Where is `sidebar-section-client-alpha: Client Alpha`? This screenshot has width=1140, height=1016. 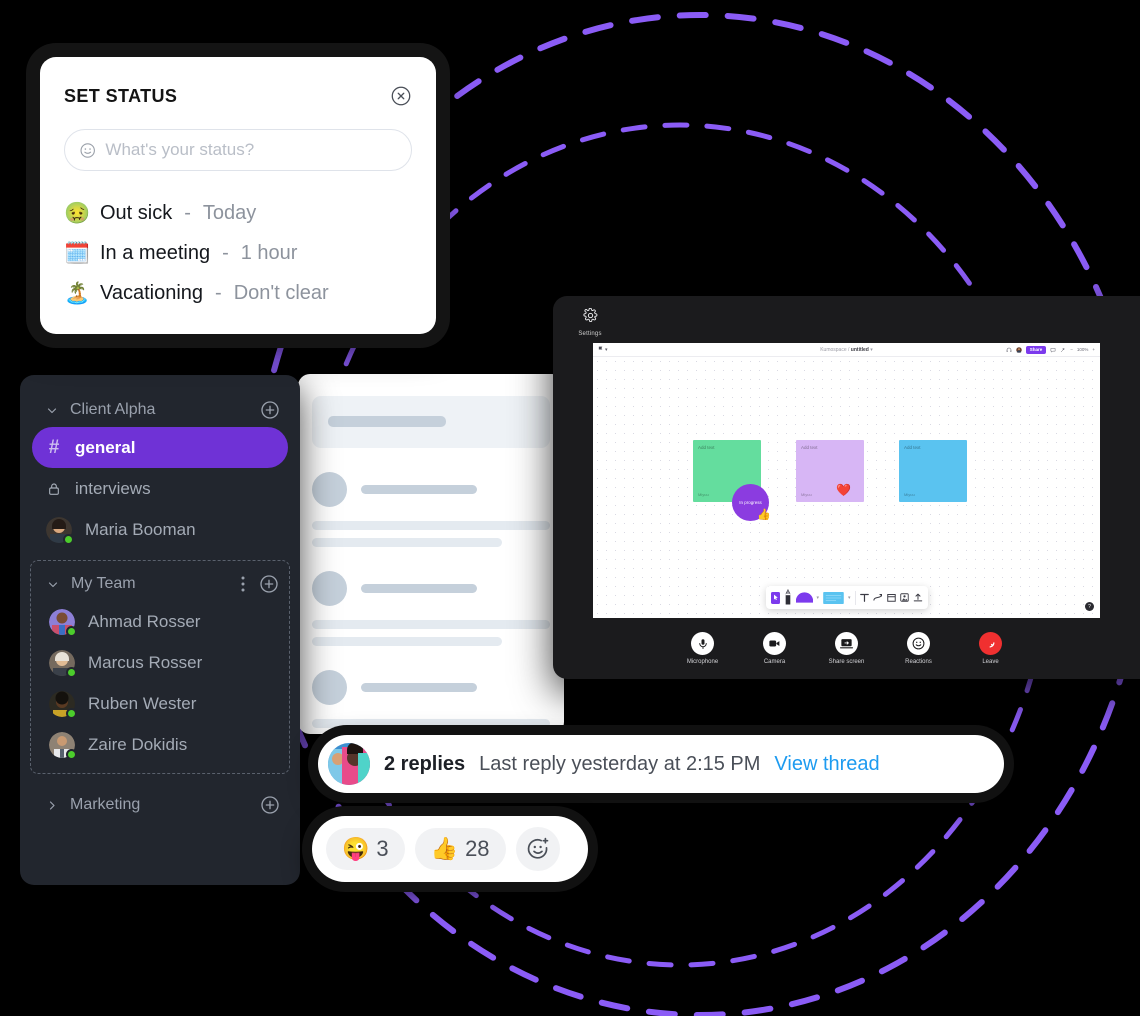
sidebar-section-client-alpha: Client Alpha is located at coordinates (160, 410).